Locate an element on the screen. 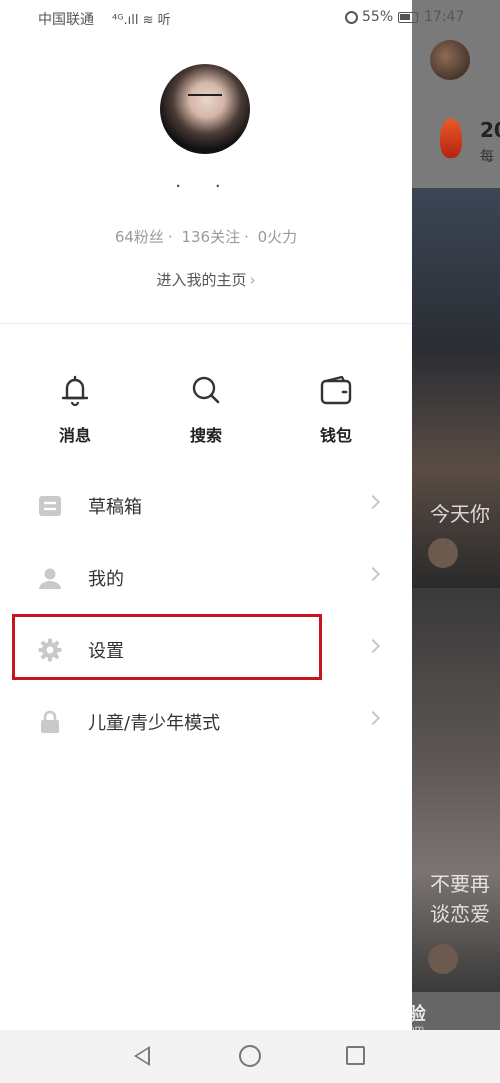  search-button: 搜索 is located at coordinates (206, 409).